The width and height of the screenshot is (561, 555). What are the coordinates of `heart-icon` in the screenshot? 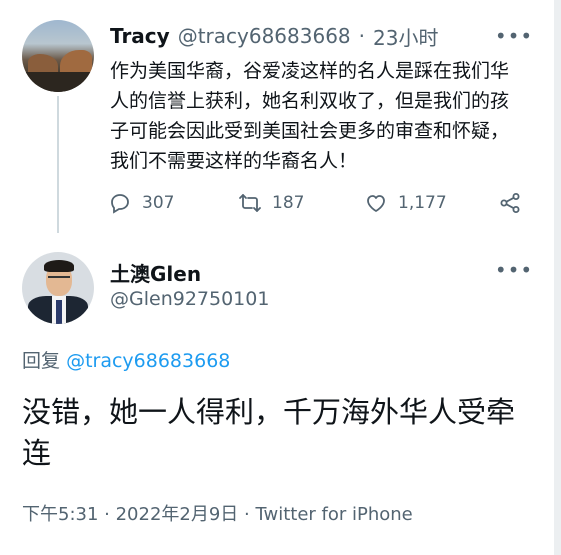 It's located at (376, 203).